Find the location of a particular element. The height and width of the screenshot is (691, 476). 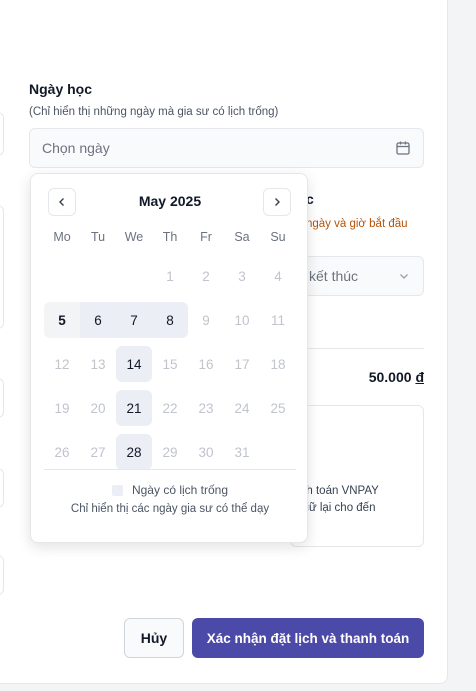

calendar-day-disabled: 3 is located at coordinates (242, 276).